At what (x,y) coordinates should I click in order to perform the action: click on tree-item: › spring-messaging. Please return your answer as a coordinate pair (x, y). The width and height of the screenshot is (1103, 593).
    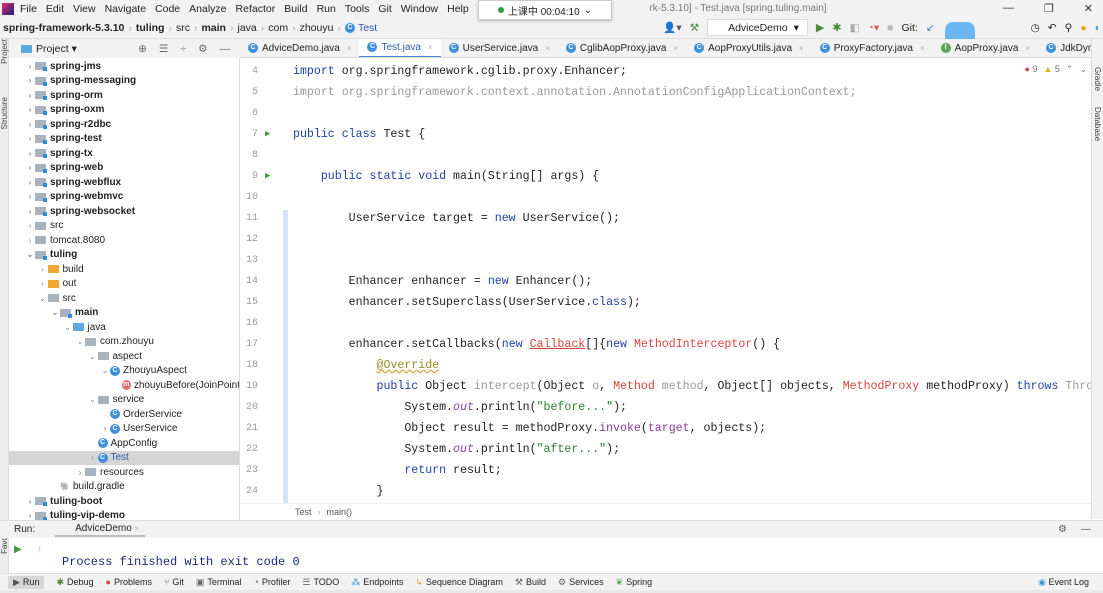
    Looking at the image, I should click on (124, 81).